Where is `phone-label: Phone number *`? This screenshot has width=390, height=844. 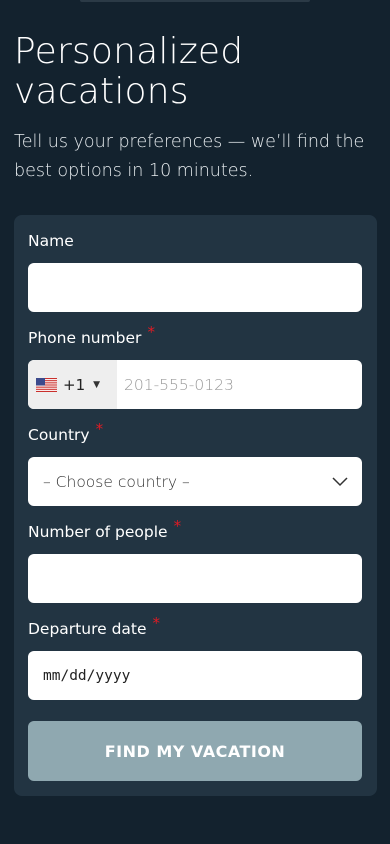
phone-label: Phone number * is located at coordinates (91, 335).